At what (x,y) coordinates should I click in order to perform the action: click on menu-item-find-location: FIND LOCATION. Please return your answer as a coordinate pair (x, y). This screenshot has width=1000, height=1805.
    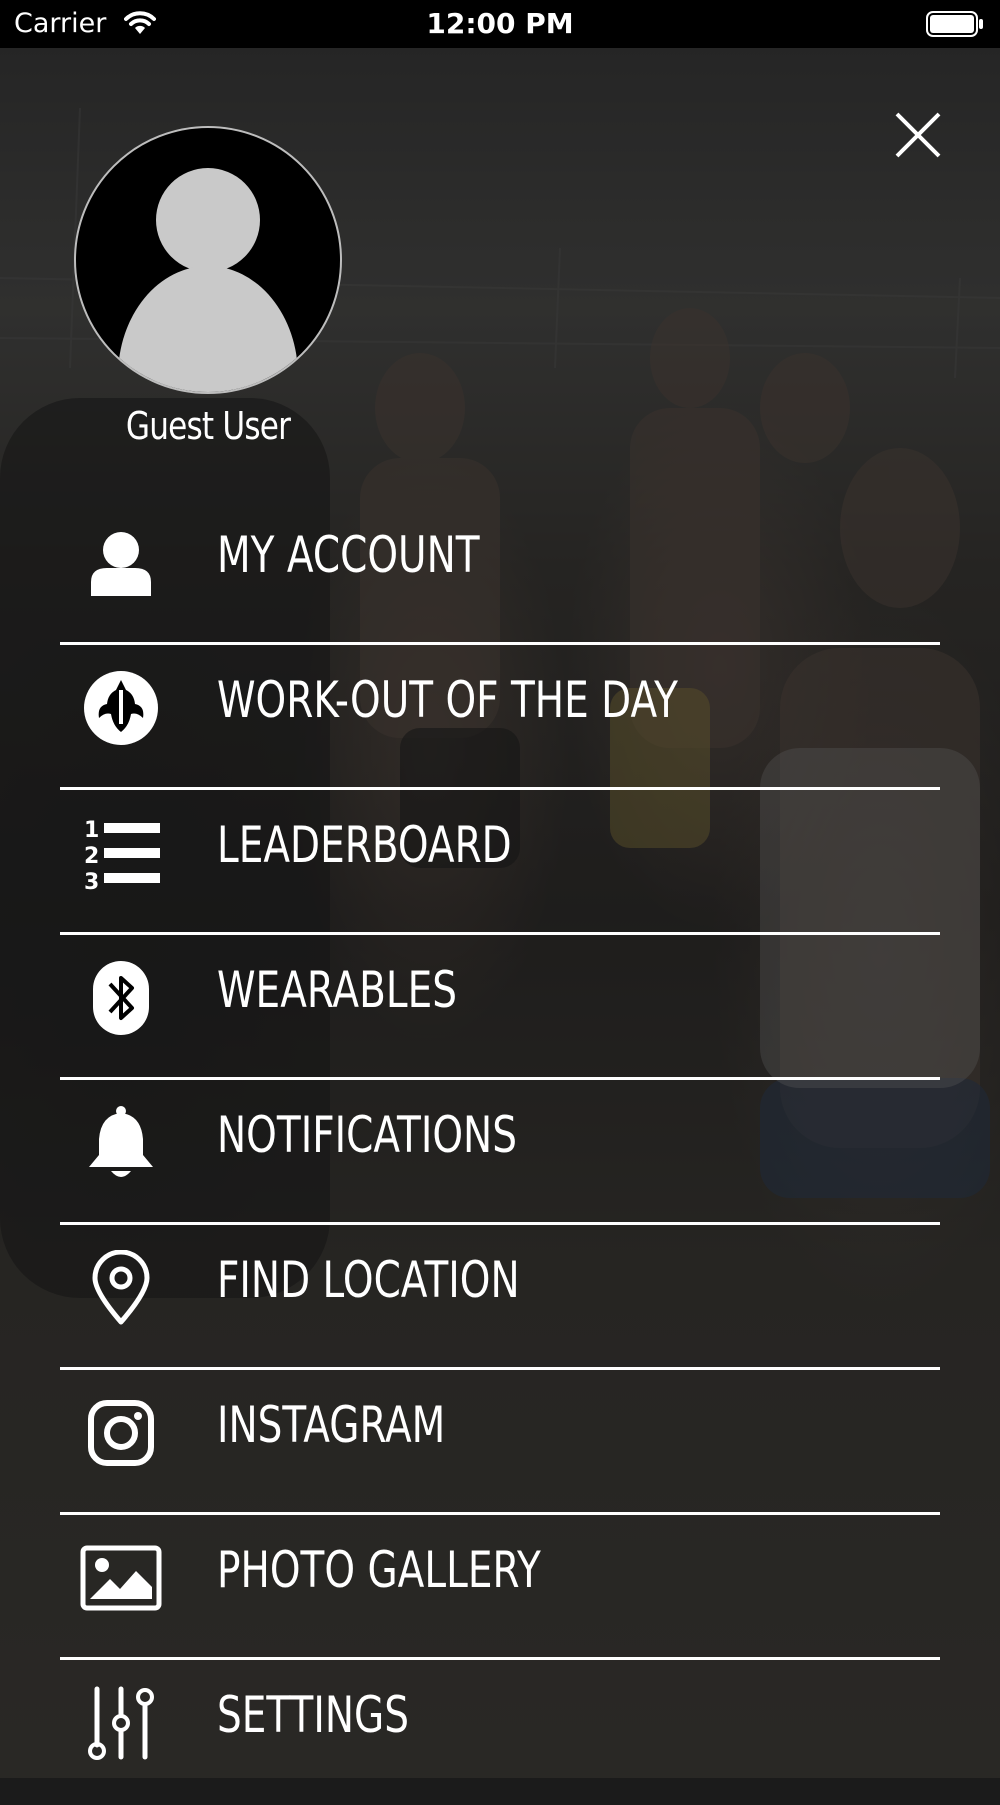
    Looking at the image, I should click on (500, 1297).